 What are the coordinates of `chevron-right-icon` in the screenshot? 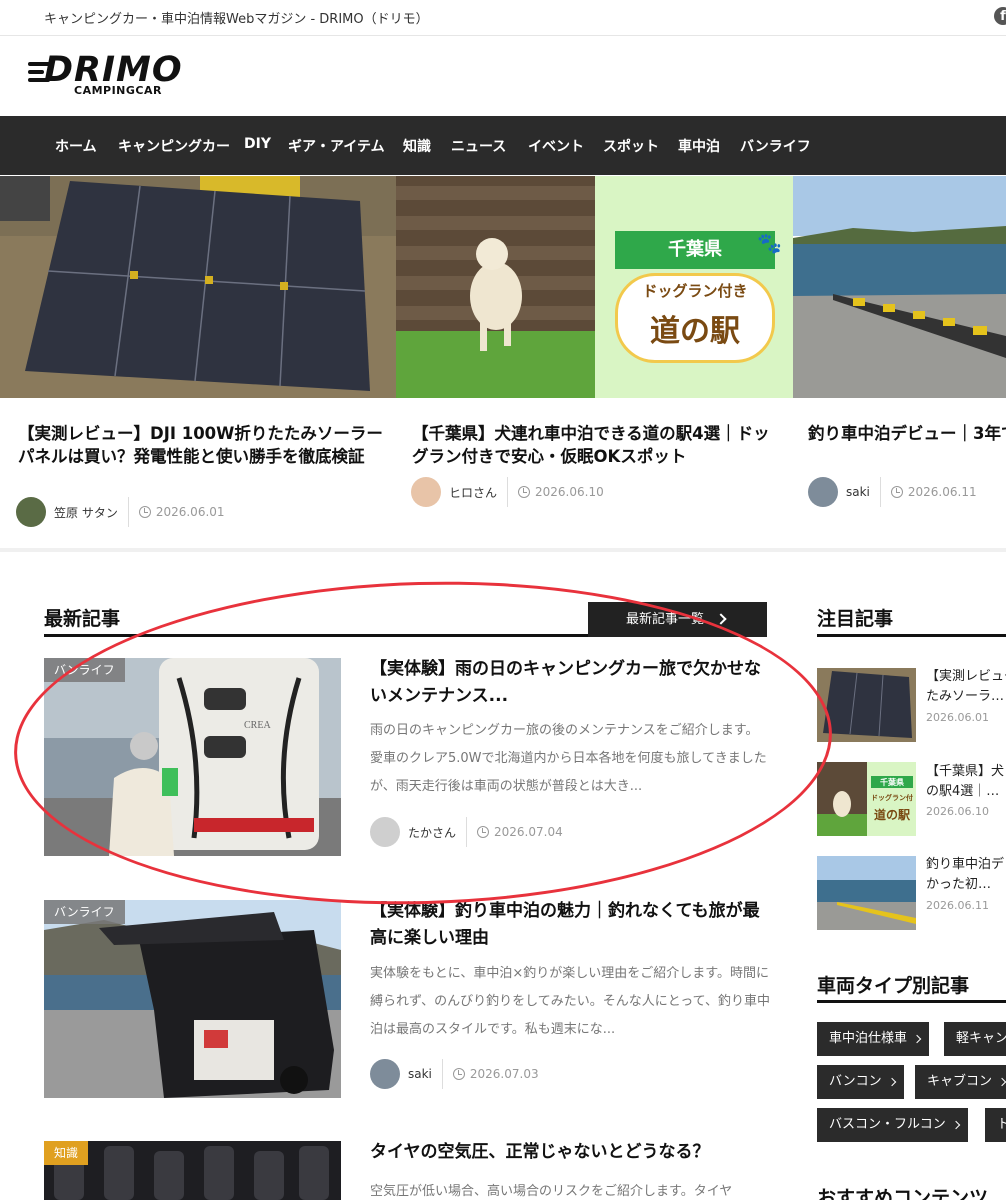 It's located at (721, 619).